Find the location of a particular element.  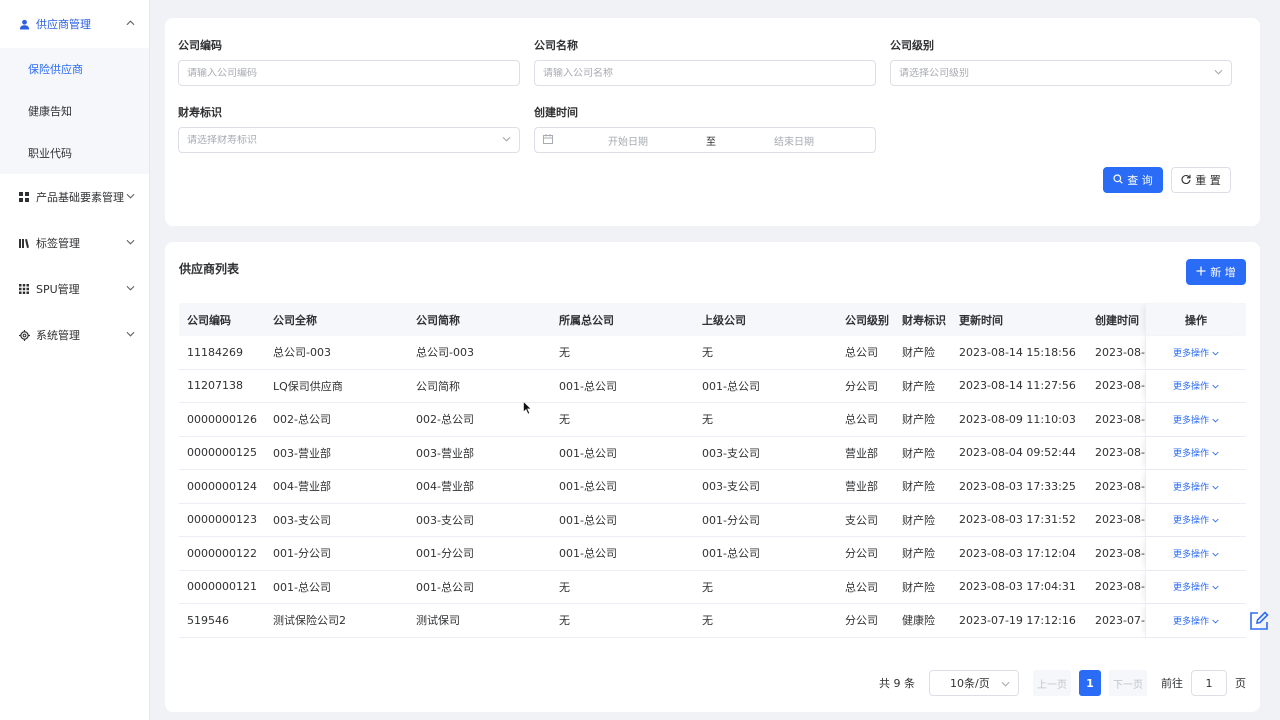

table-cell: 2023-08-14 is located at coordinates (1120, 386).